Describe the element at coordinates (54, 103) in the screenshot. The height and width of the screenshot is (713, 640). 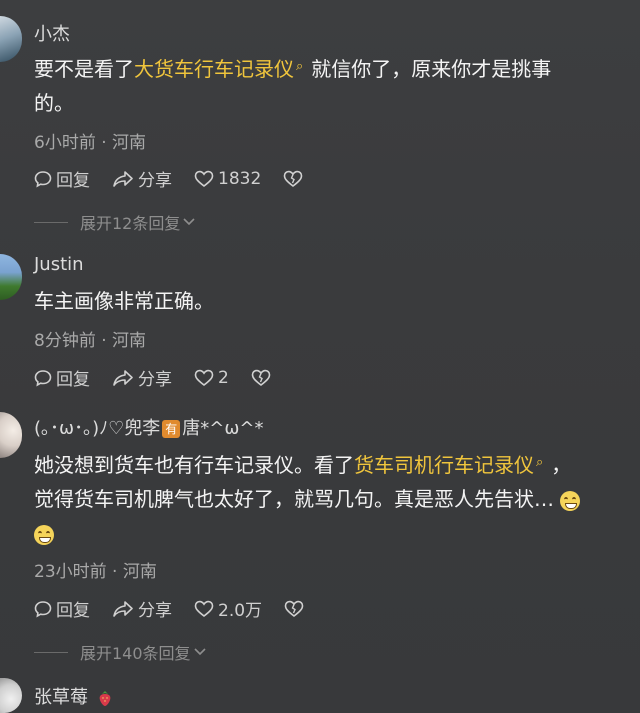
I see `comment-text-part: 的。` at that location.